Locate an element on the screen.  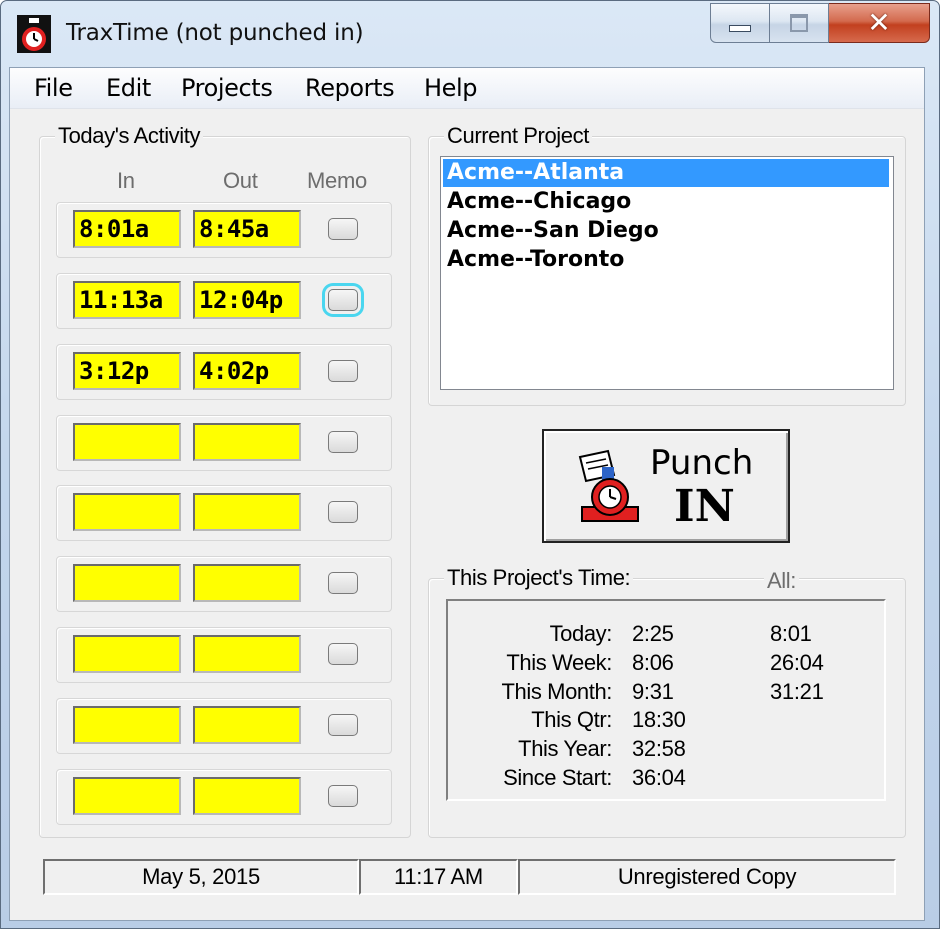
stat-all-month: 31:21 is located at coordinates (797, 691).